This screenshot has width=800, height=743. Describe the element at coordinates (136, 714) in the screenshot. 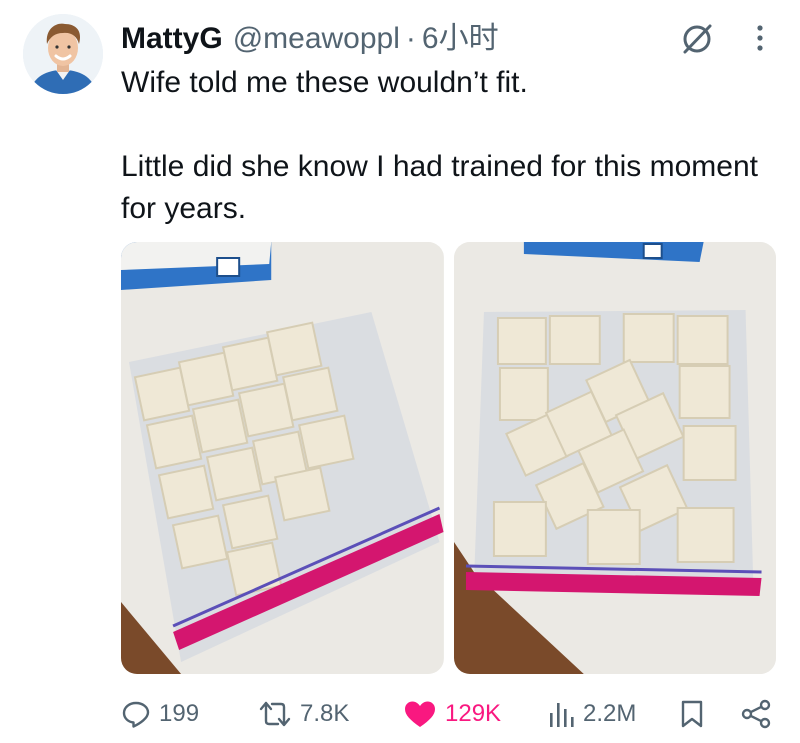

I see `reply-icon` at that location.